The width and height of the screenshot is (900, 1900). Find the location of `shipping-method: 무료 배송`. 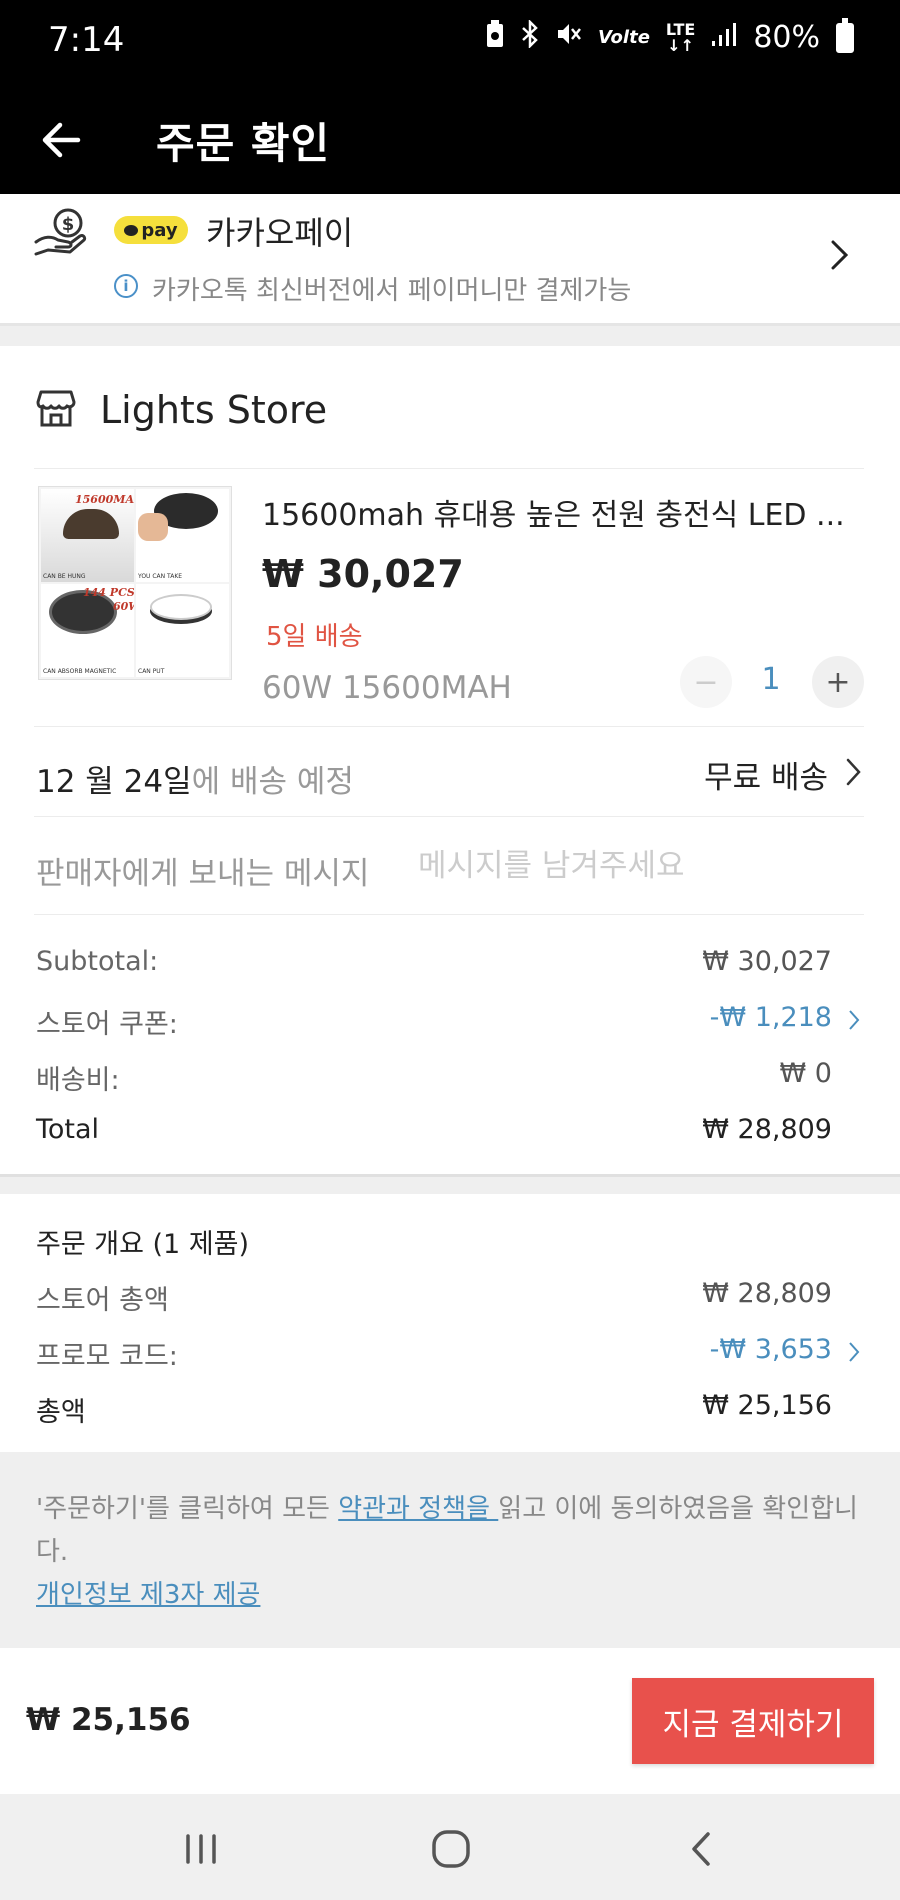

shipping-method: 무료 배송 is located at coordinates (766, 778).